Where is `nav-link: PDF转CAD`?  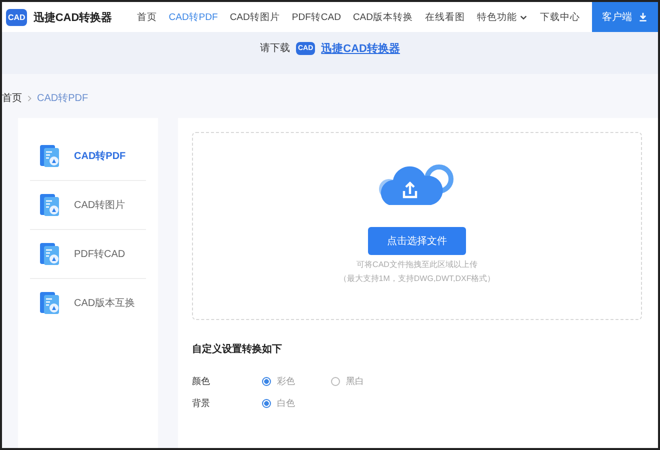
nav-link: PDF转CAD is located at coordinates (316, 17).